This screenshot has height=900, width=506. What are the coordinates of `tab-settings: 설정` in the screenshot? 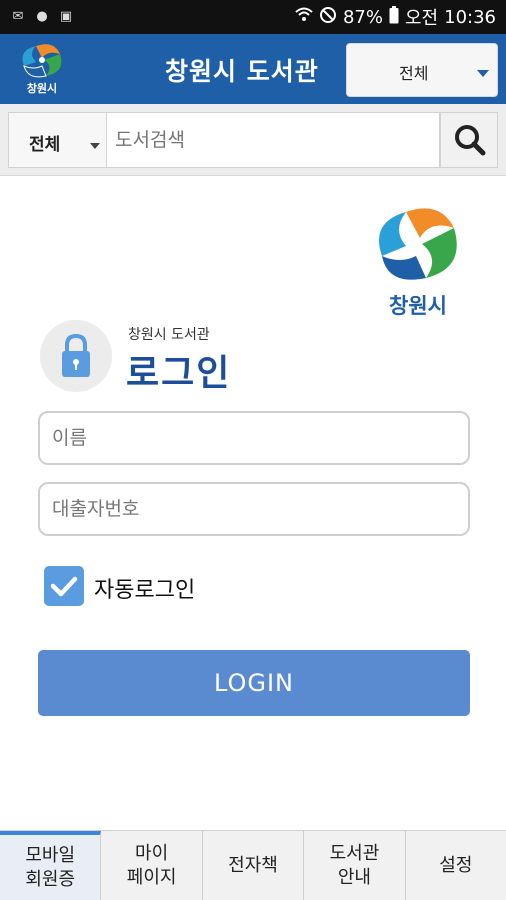 It's located at (456, 865).